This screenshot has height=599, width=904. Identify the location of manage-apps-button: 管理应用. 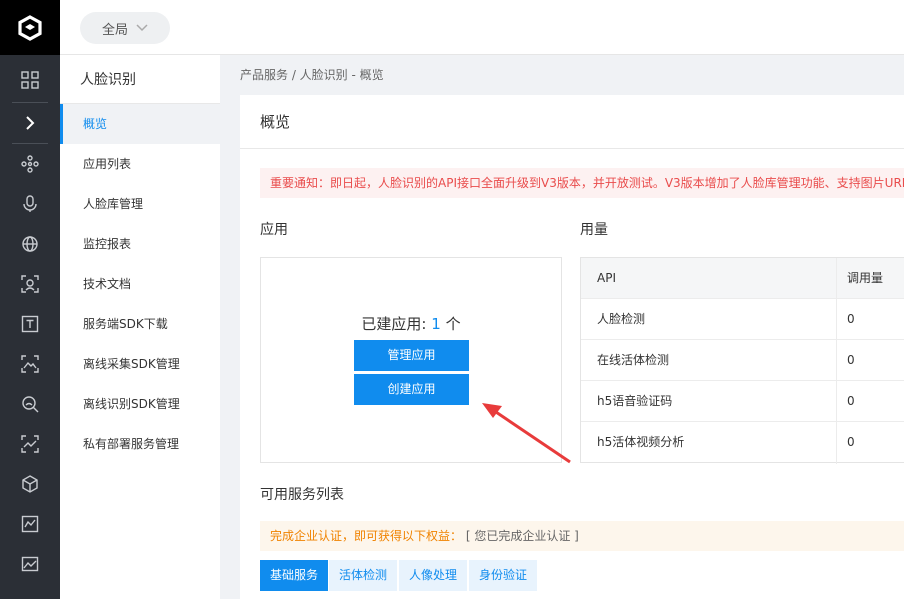
(411, 355).